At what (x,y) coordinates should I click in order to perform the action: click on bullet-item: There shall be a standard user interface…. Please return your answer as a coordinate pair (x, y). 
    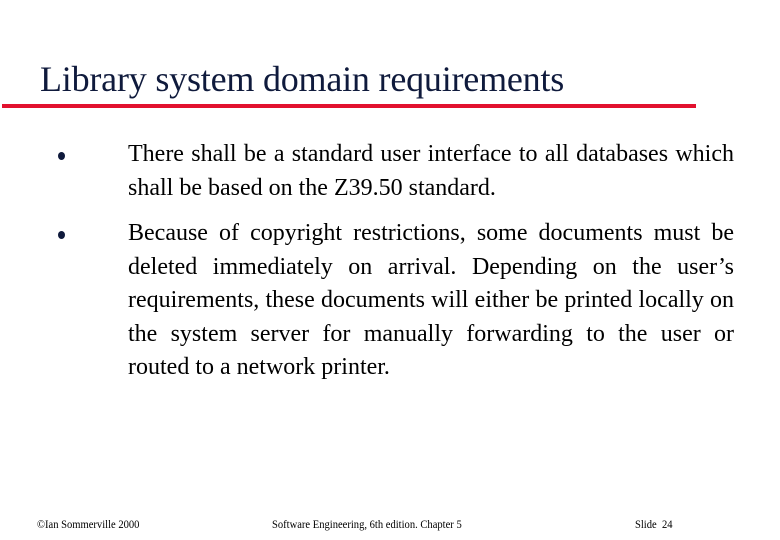
    Looking at the image, I should click on (396, 171).